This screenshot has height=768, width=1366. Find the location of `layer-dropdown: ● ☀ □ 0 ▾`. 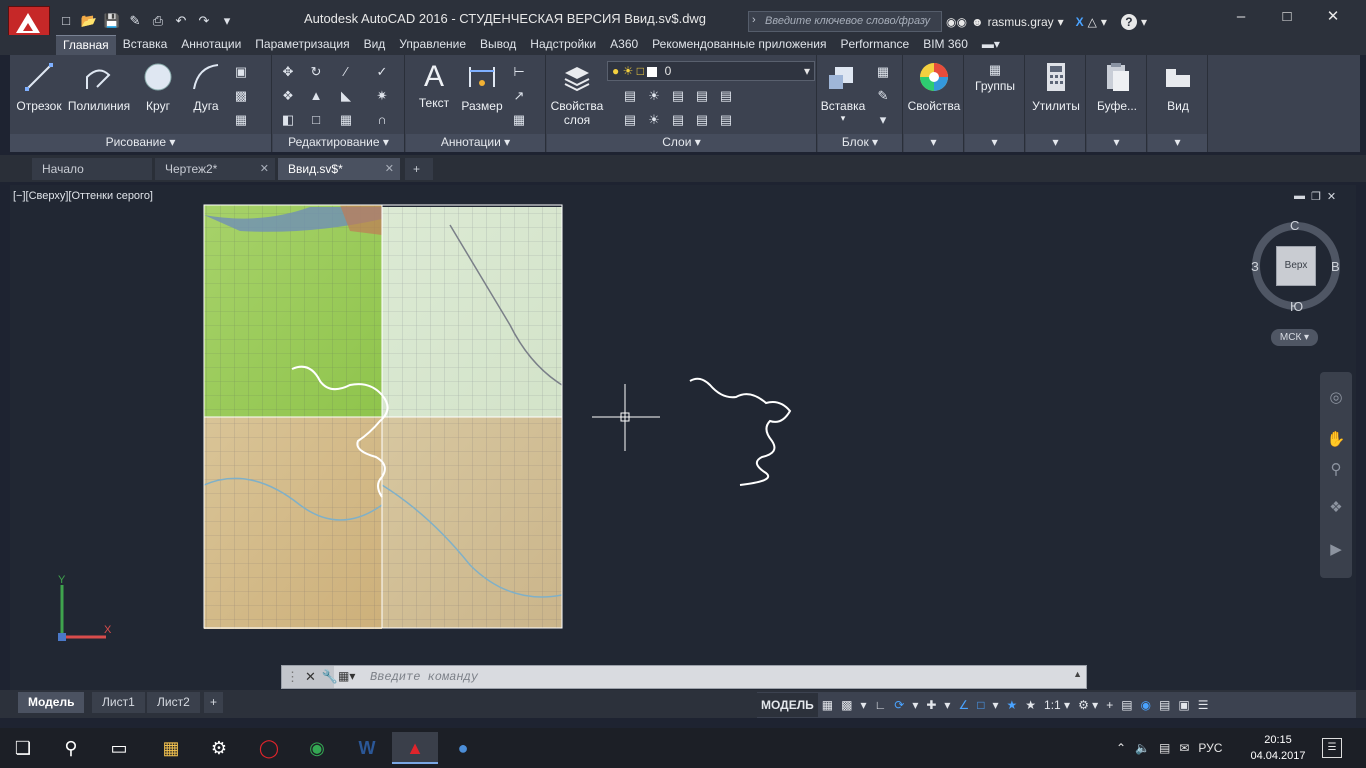

layer-dropdown: ● ☀ □ 0 ▾ is located at coordinates (711, 71).